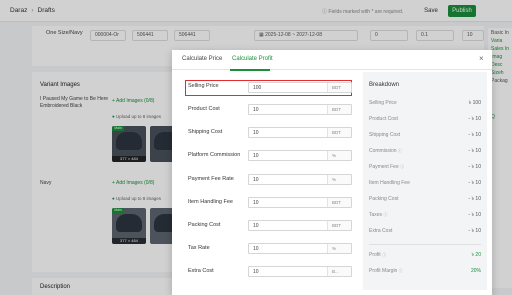 This screenshot has width=512, height=295. Describe the element at coordinates (300, 202) in the screenshot. I see `item-handling-fee-input: 10 BDT` at that location.